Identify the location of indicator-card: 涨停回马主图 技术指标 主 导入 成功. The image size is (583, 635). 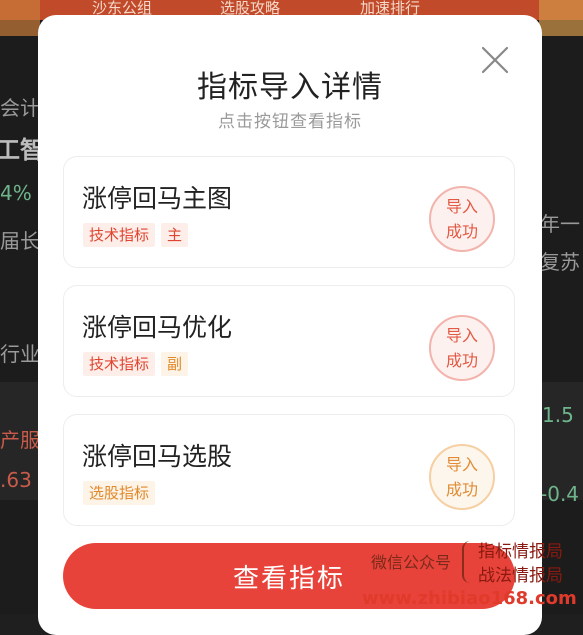
(289, 212).